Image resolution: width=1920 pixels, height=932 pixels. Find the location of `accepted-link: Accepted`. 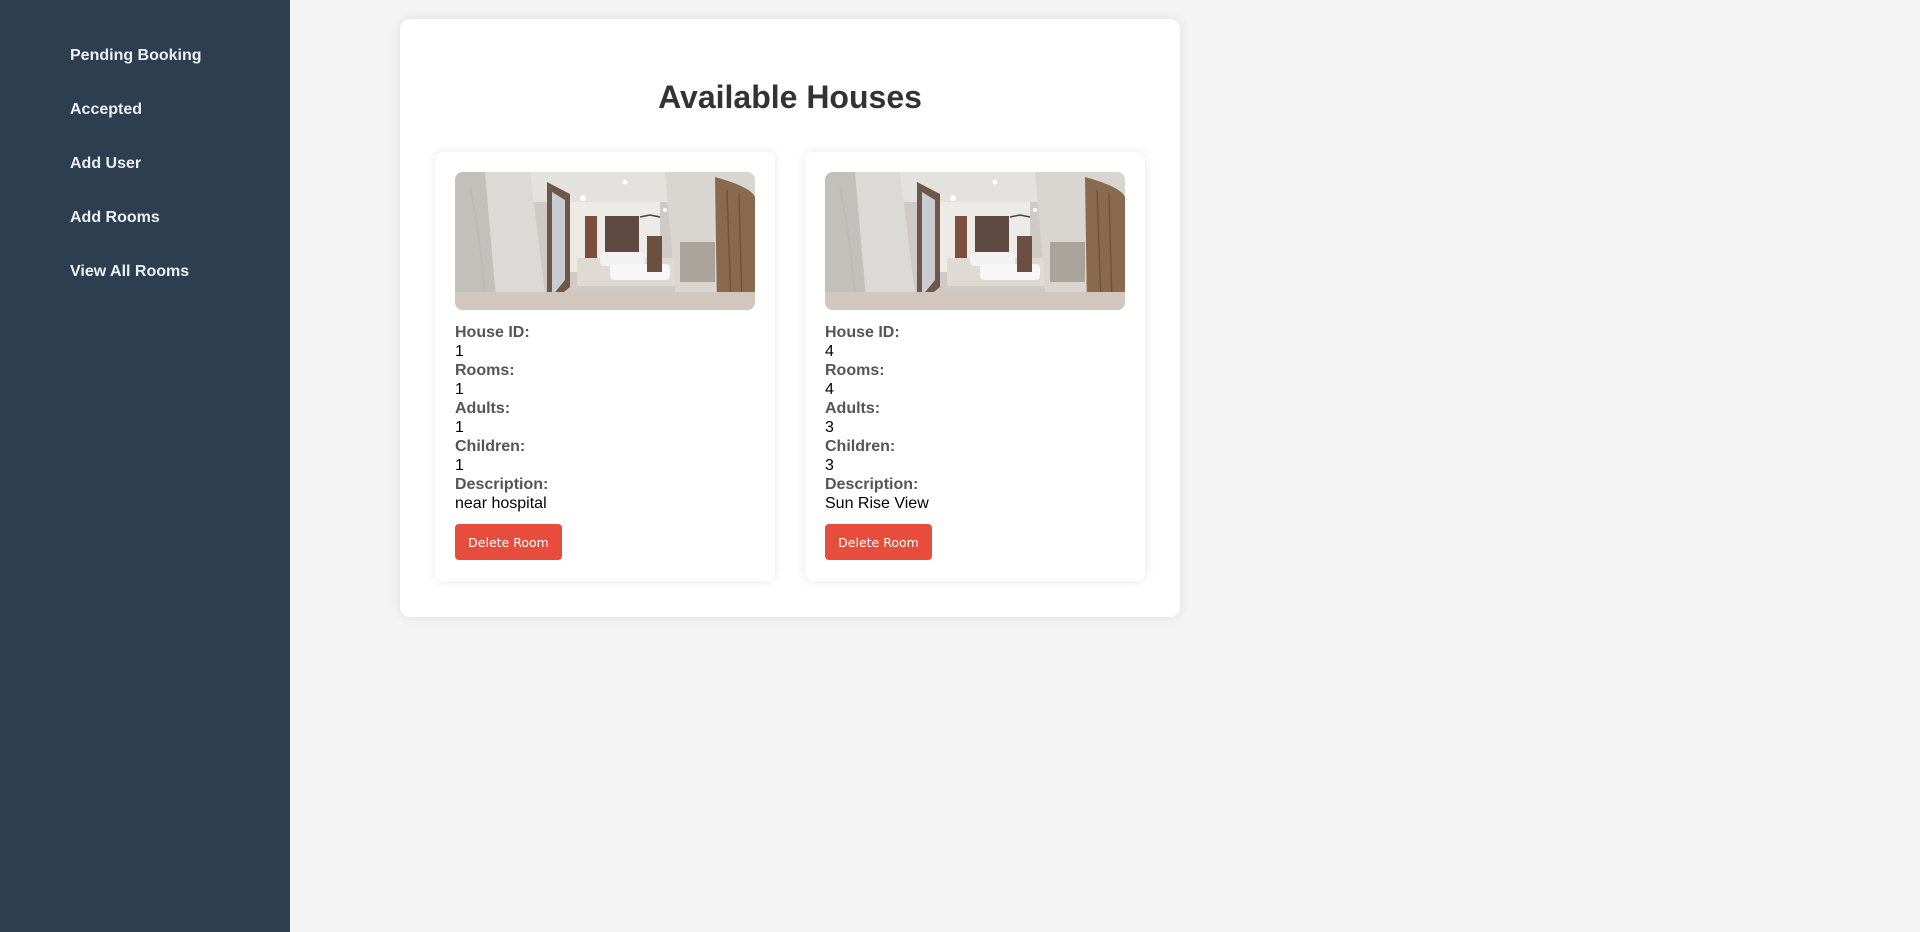

accepted-link: Accepted is located at coordinates (106, 110).